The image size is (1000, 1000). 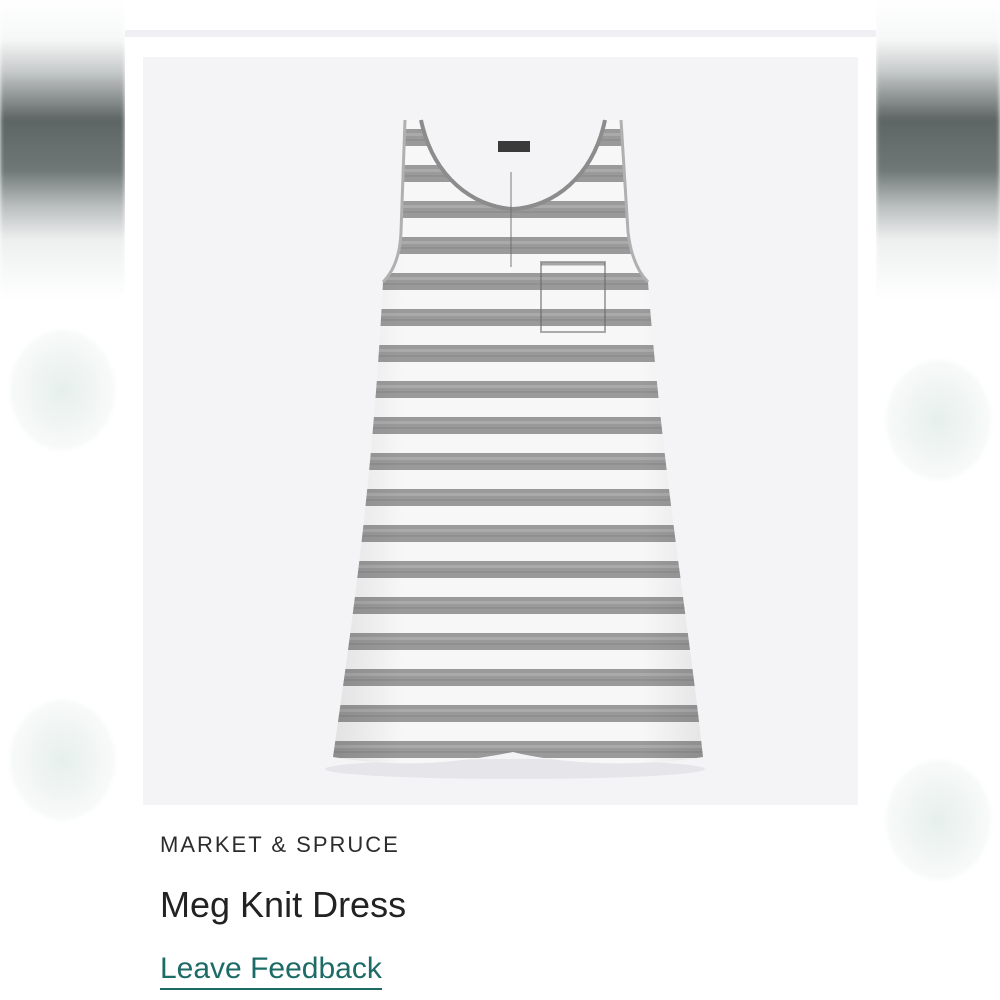 I want to click on blurred-background-left, so click(x=62, y=500).